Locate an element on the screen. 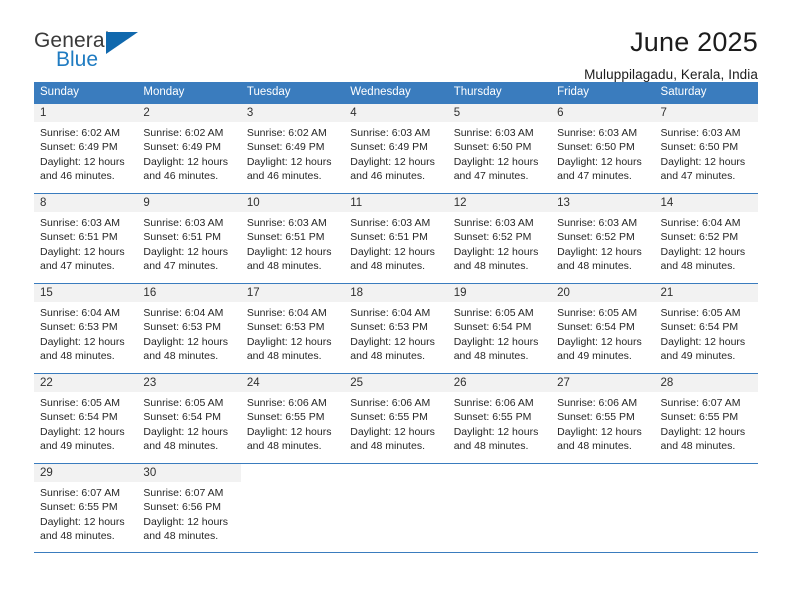 This screenshot has width=792, height=612. day-number: 12 is located at coordinates (499, 203).